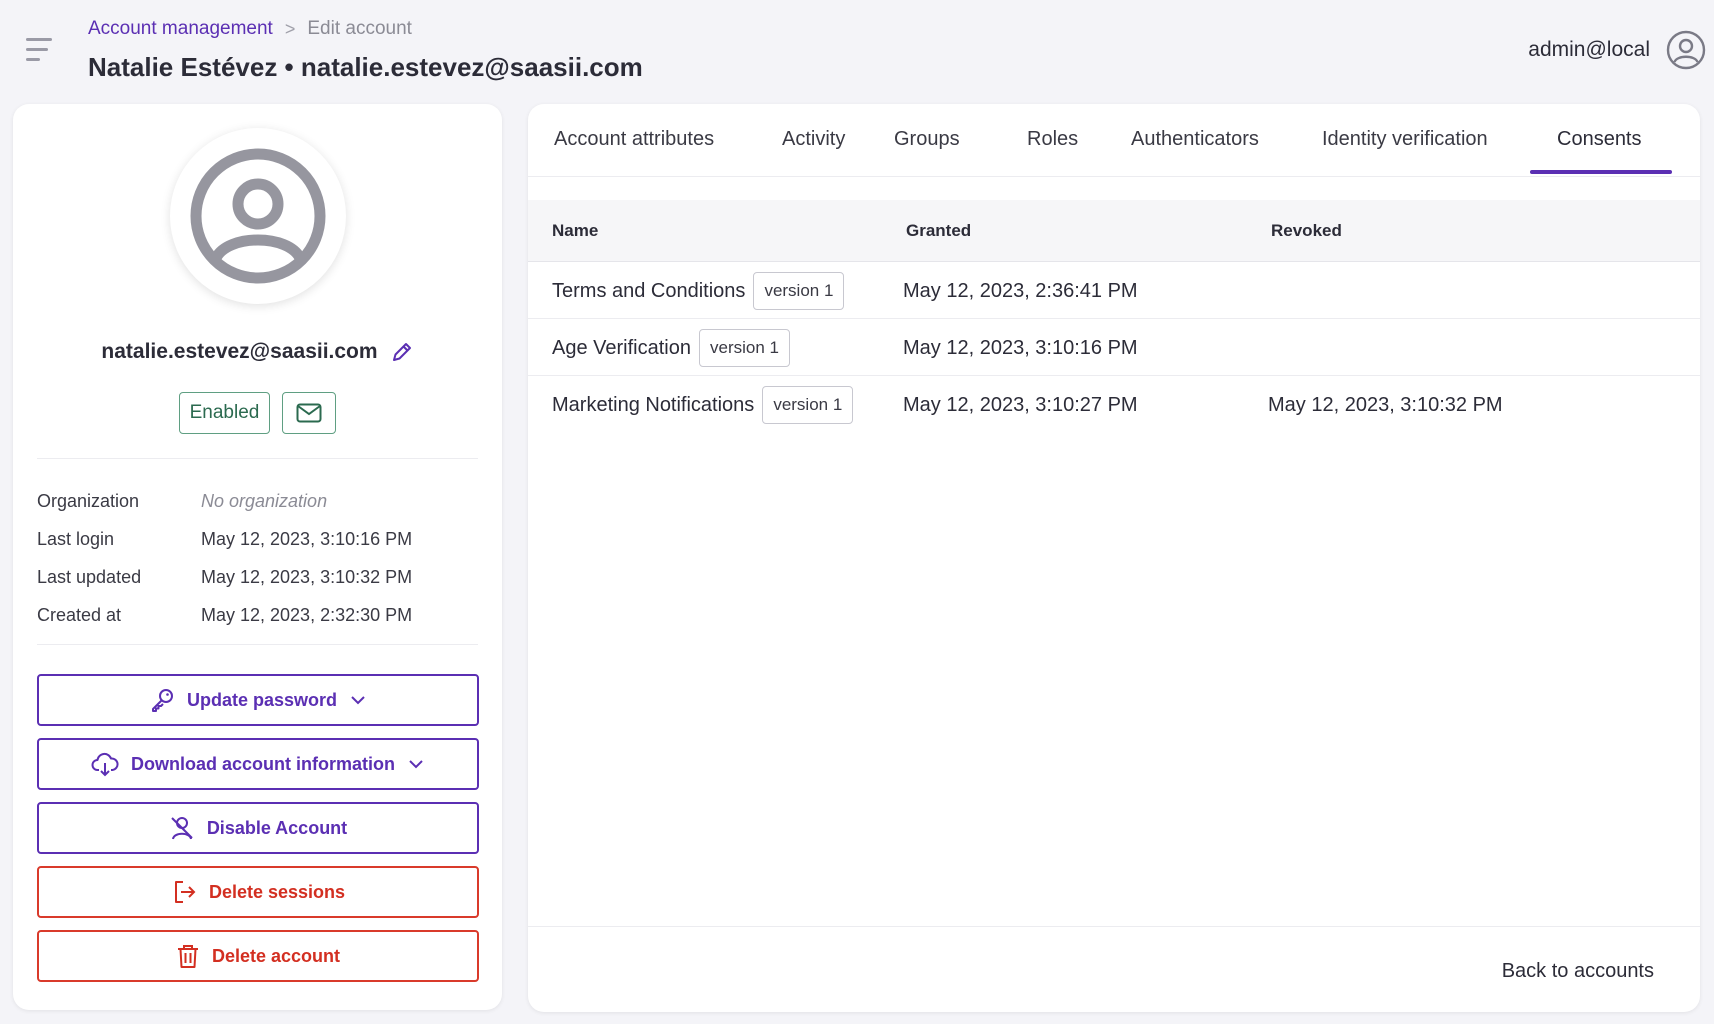  What do you see at coordinates (277, 891) in the screenshot?
I see `delete-sessions-label: Delete sessions` at bounding box center [277, 891].